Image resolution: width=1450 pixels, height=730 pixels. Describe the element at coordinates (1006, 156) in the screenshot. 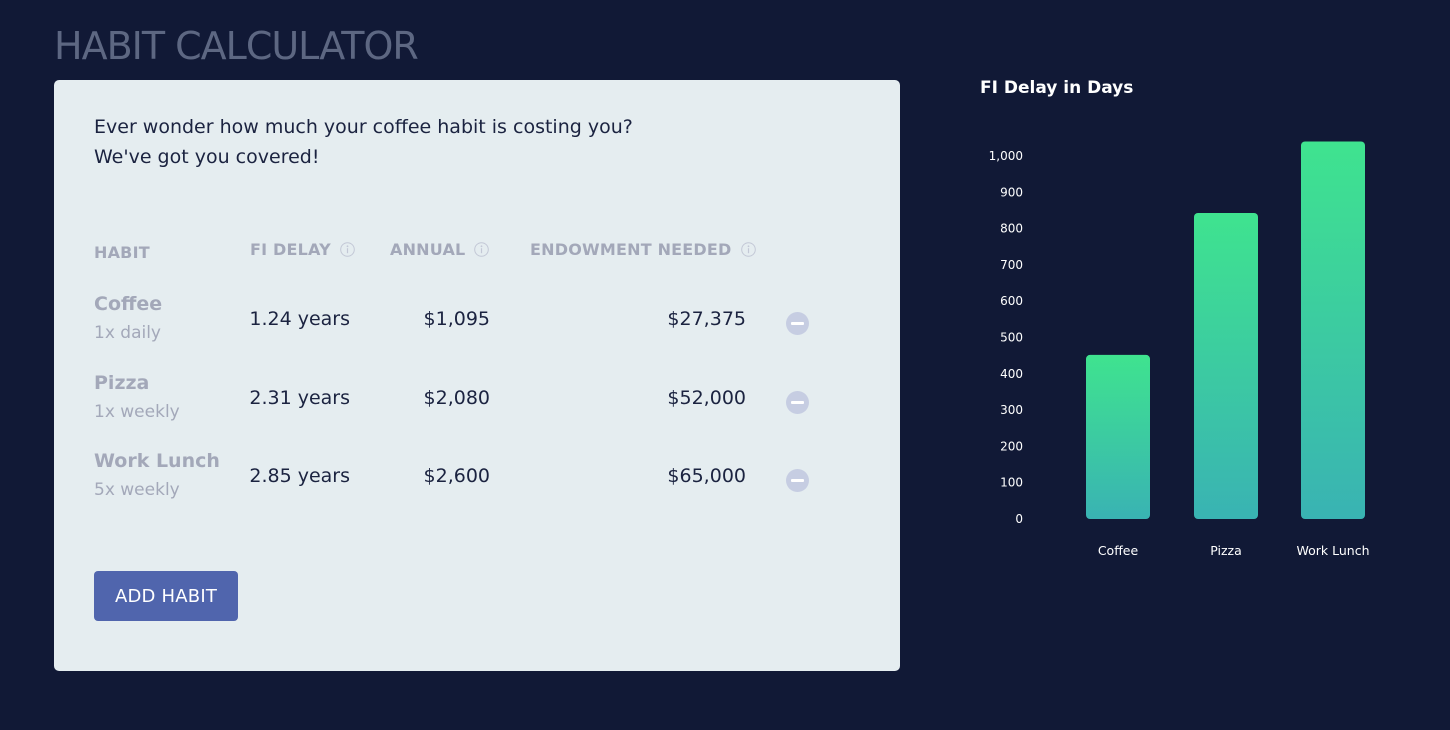

I see `y-tick-label: 1,000` at that location.